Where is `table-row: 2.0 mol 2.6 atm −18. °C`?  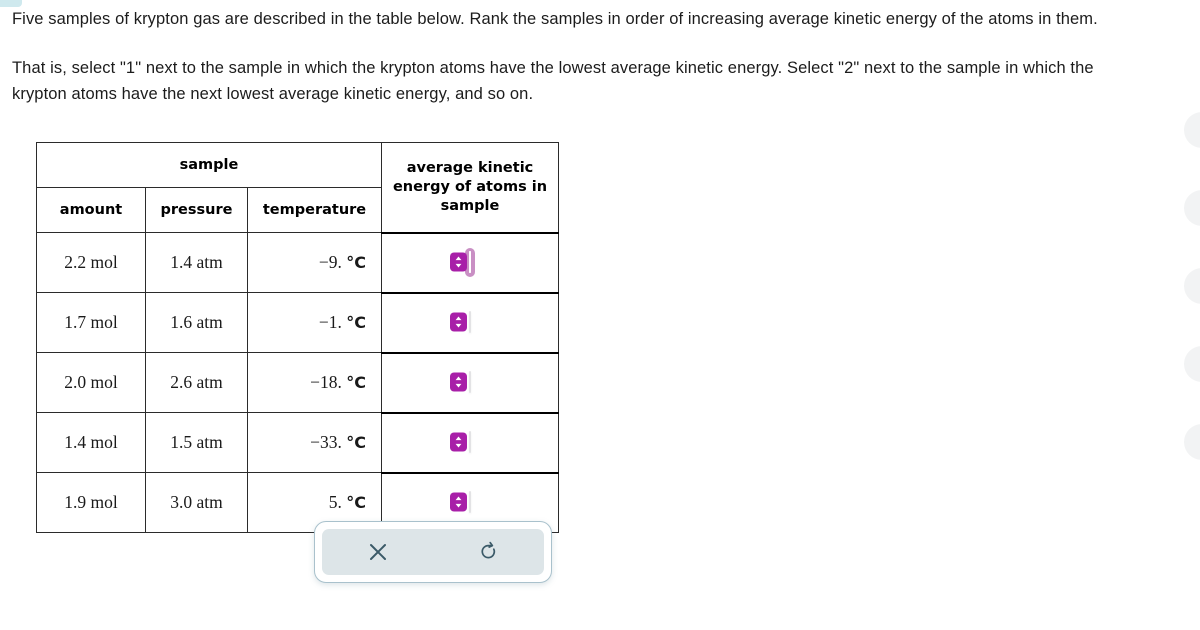
table-row: 2.0 mol 2.6 atm −18. °C is located at coordinates (297, 382).